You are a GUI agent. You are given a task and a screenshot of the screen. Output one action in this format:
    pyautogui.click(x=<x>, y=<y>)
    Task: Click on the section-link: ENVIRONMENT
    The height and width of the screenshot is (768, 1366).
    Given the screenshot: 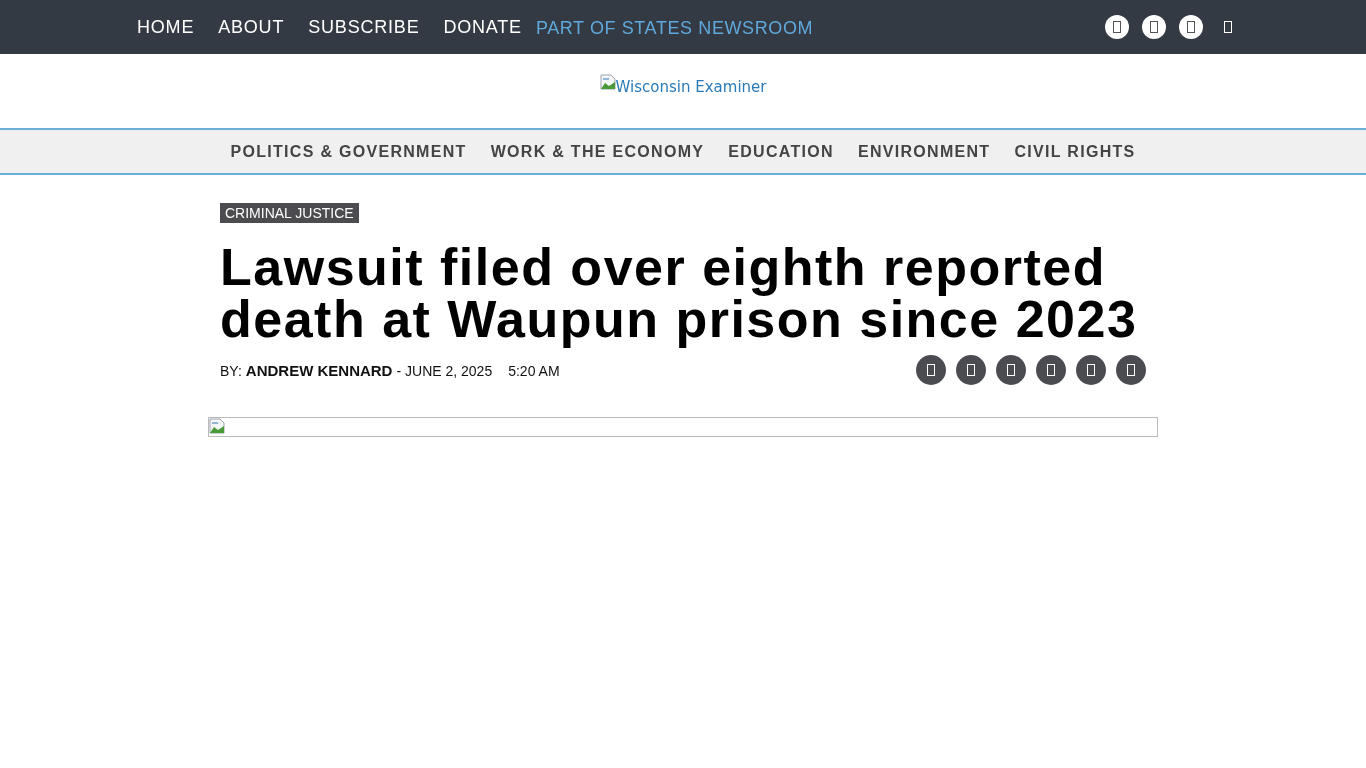 What is the action you would take?
    pyautogui.click(x=924, y=151)
    